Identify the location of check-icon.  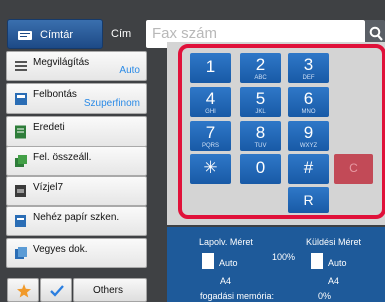
(57, 291).